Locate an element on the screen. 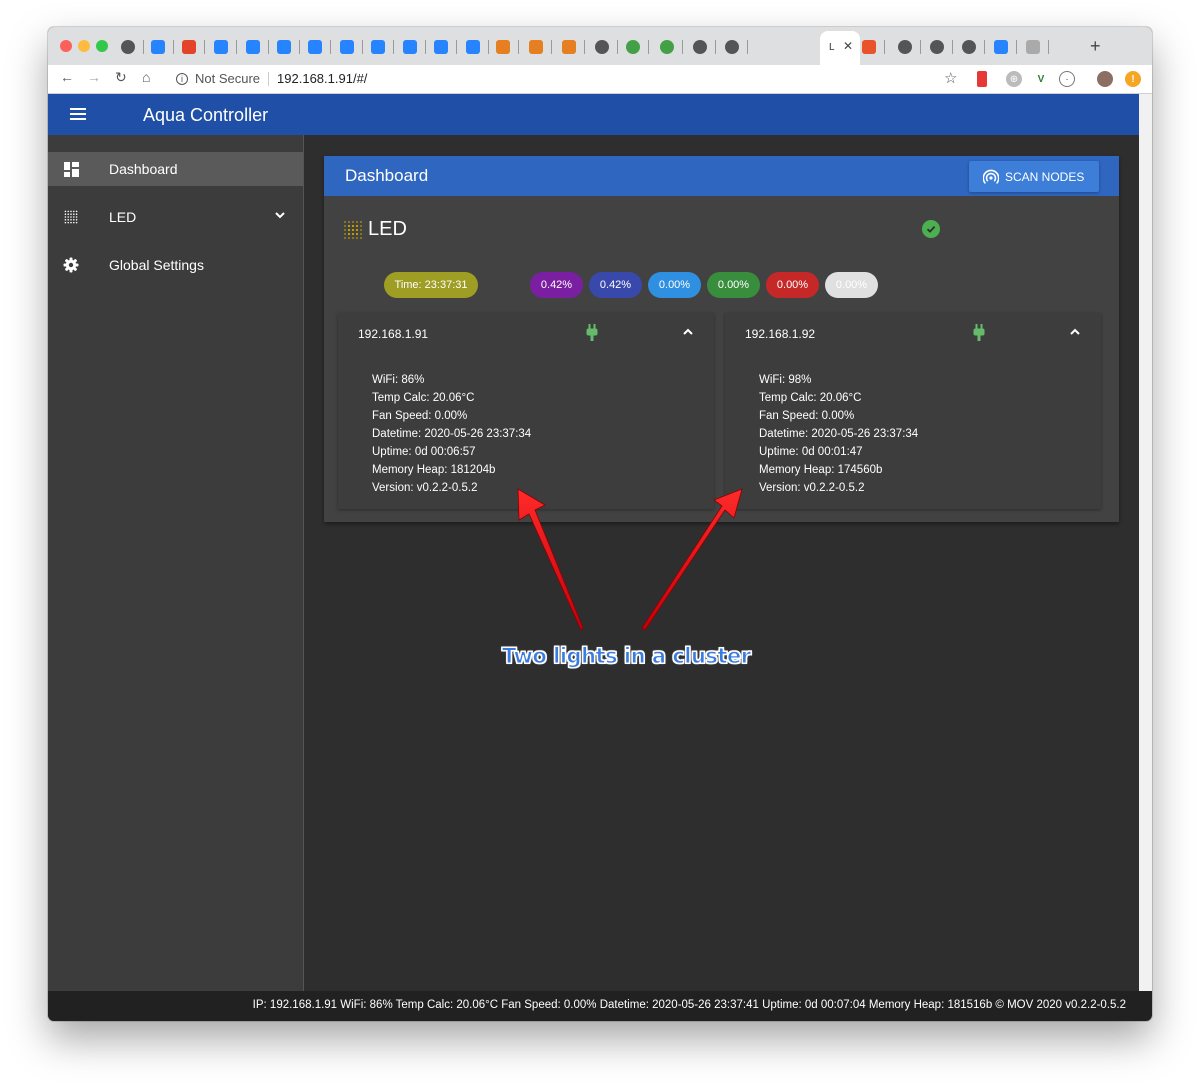 This screenshot has height=1089, width=1200. back-icon: ← is located at coordinates (67, 77).